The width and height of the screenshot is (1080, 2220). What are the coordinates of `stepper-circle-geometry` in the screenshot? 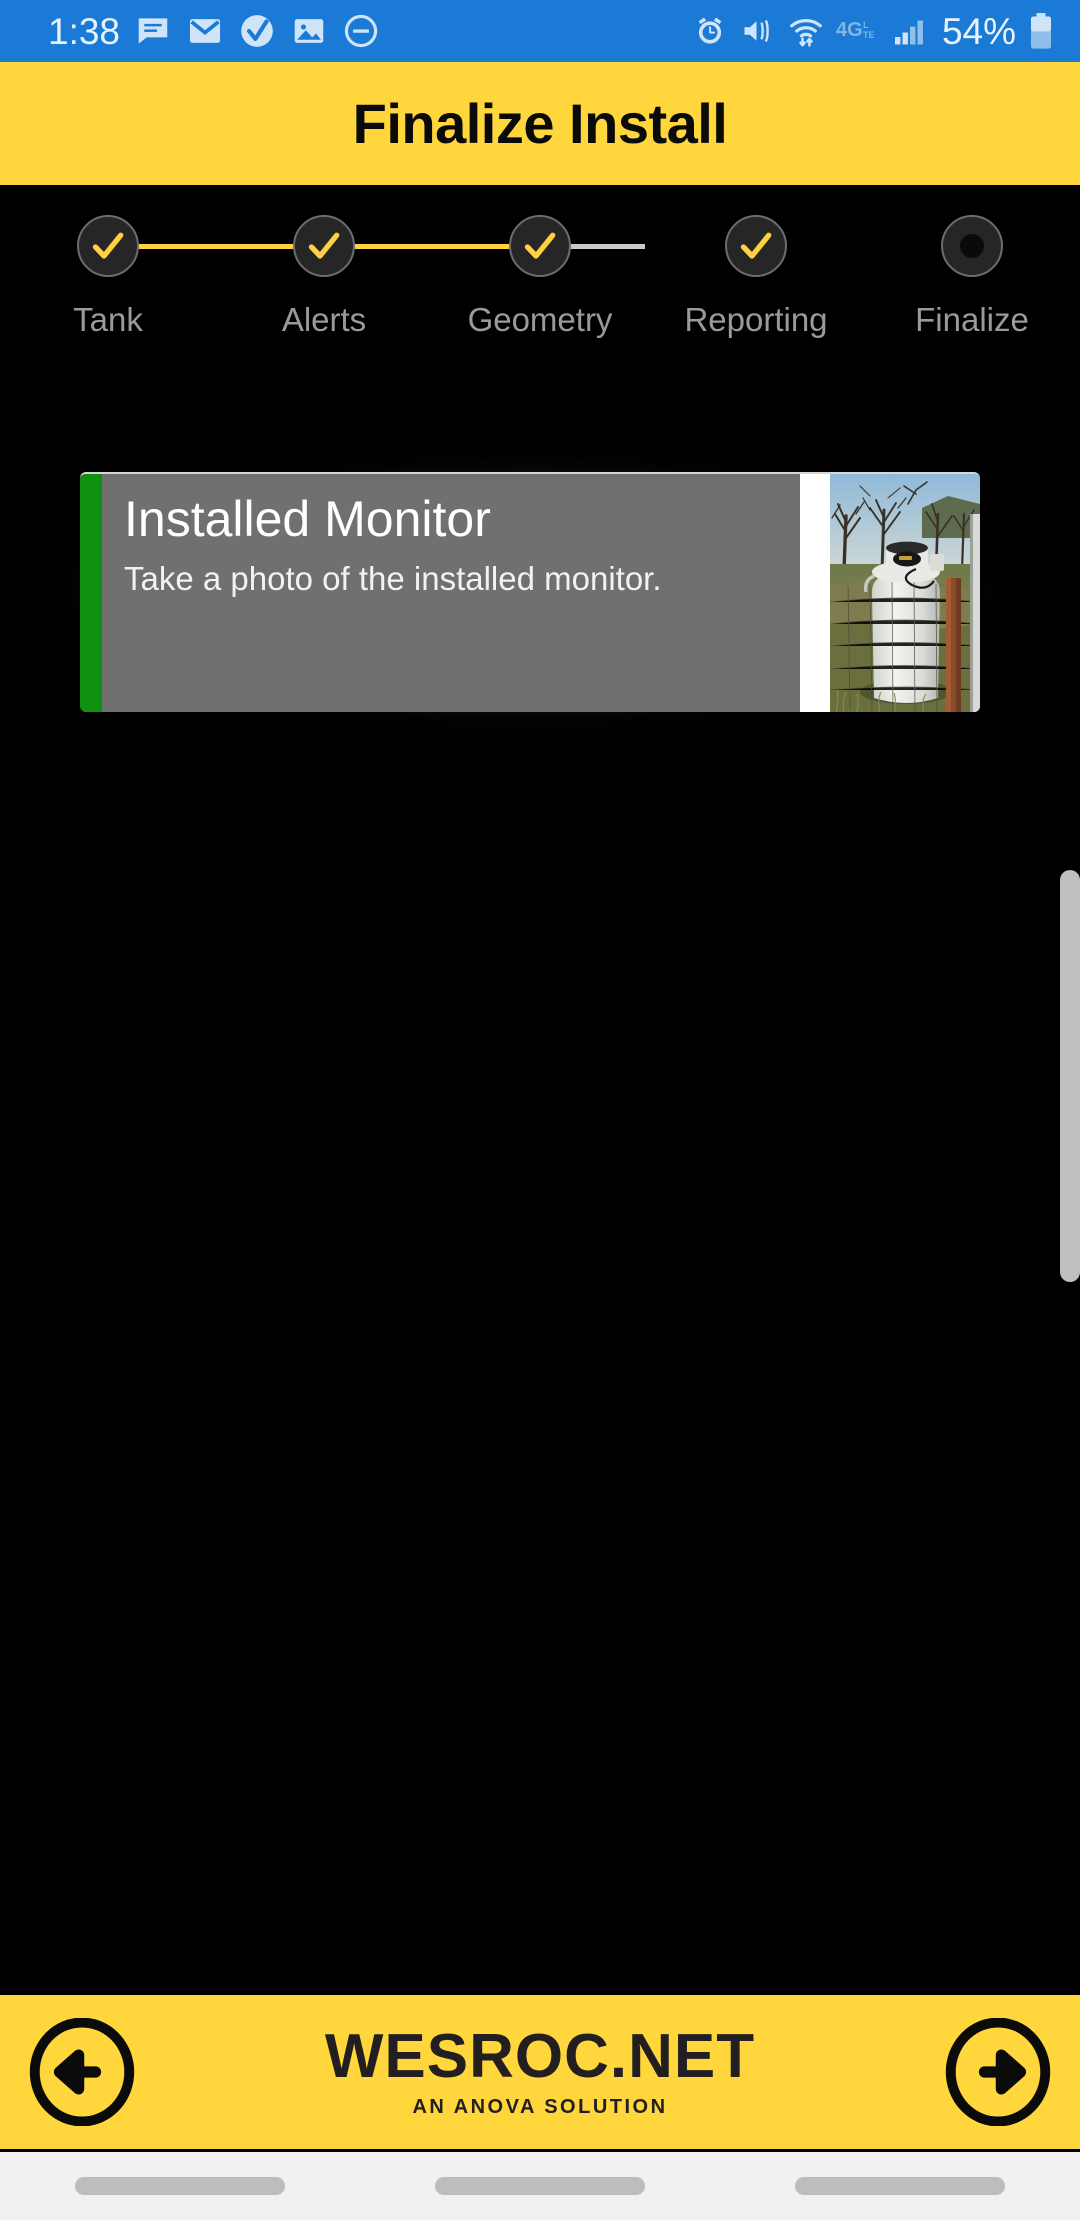 It's located at (540, 246).